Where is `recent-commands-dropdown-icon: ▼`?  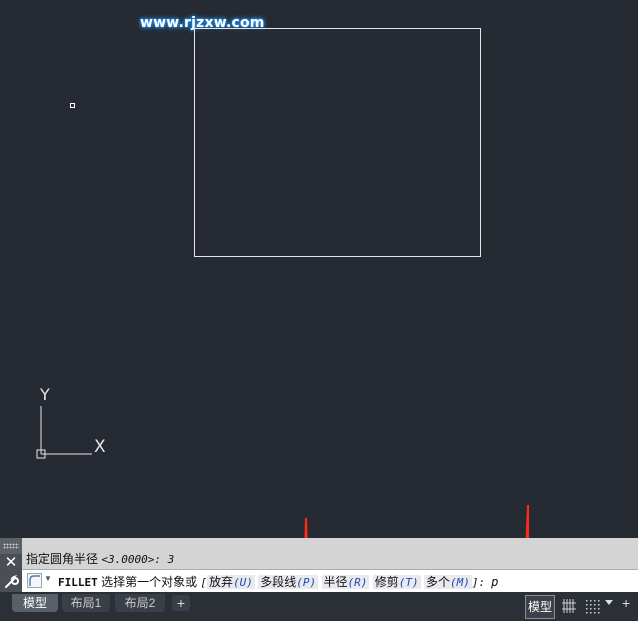
recent-commands-dropdown-icon: ▼ is located at coordinates (48, 578).